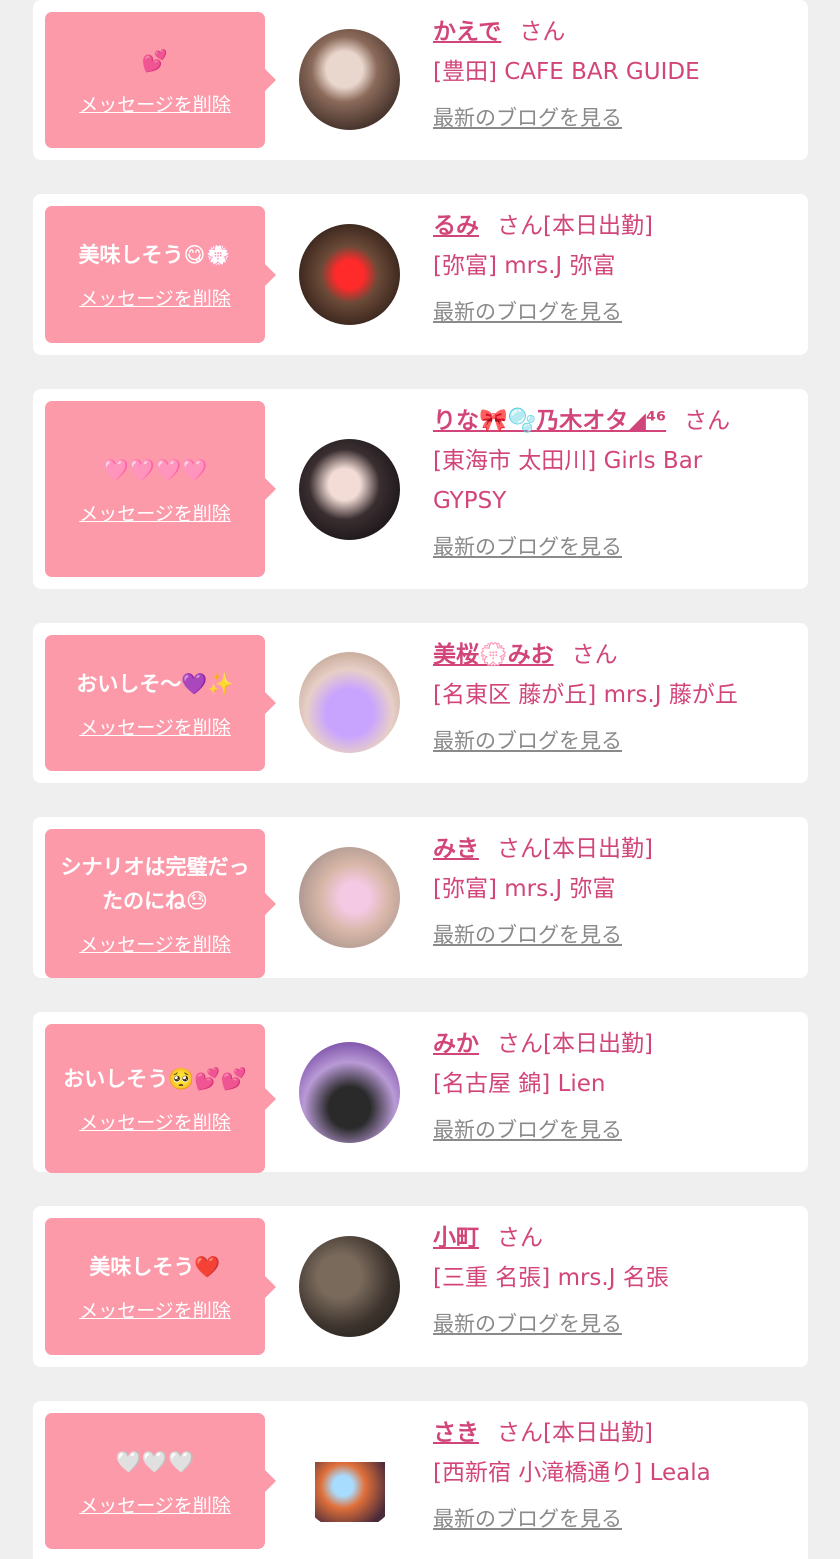 The image size is (840, 1559). Describe the element at coordinates (160, 1286) in the screenshot. I see `message-bubble: 美味しそう❤️ メッセージを削除` at that location.